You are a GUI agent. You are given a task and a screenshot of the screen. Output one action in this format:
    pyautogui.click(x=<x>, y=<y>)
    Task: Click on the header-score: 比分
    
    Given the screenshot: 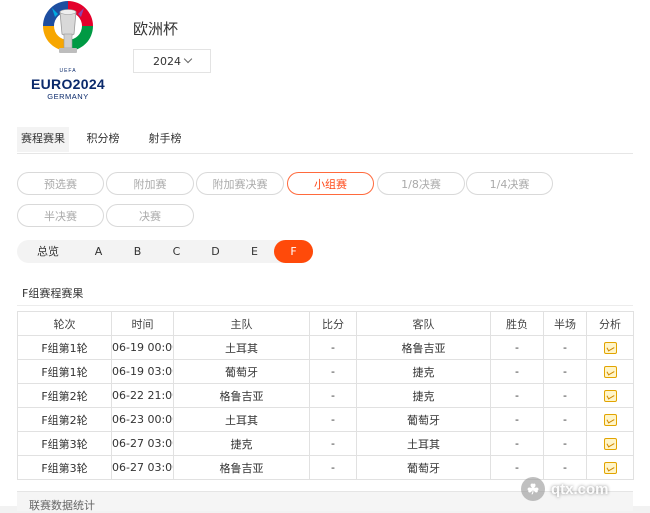 What is the action you would take?
    pyautogui.click(x=333, y=323)
    